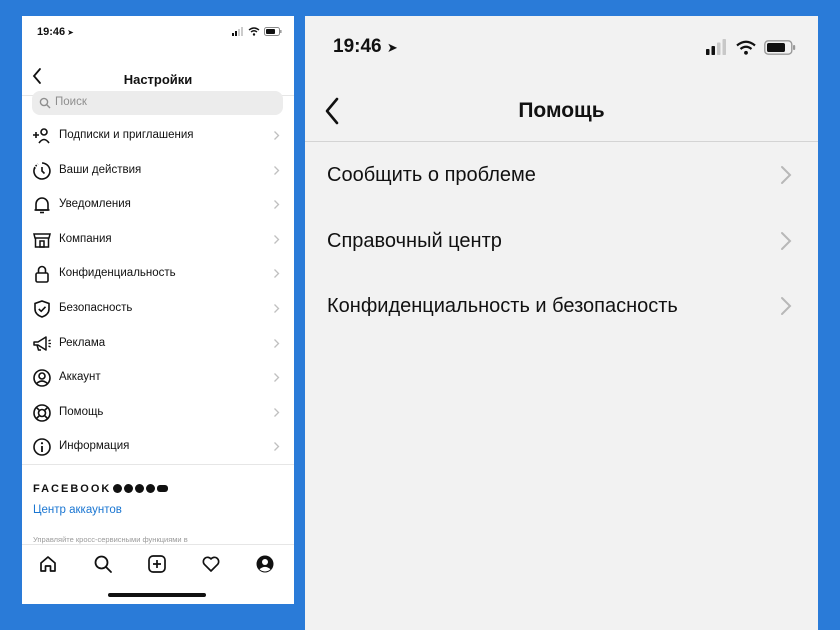 The image size is (840, 630). I want to click on menu-item-label: Справочный центр, so click(414, 240).